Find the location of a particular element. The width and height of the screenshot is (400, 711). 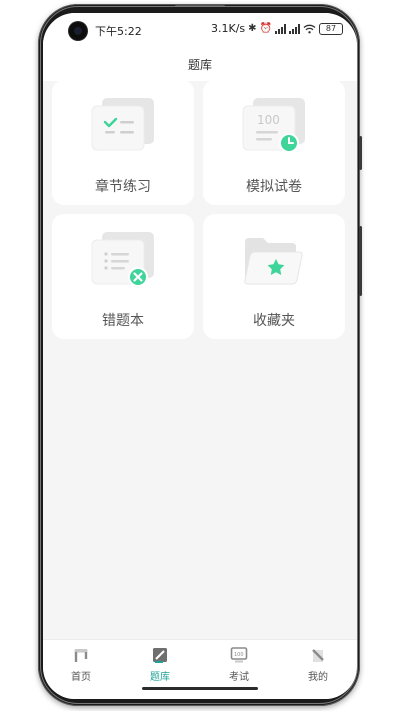

alarm-icon: ⏰ is located at coordinates (265, 28).